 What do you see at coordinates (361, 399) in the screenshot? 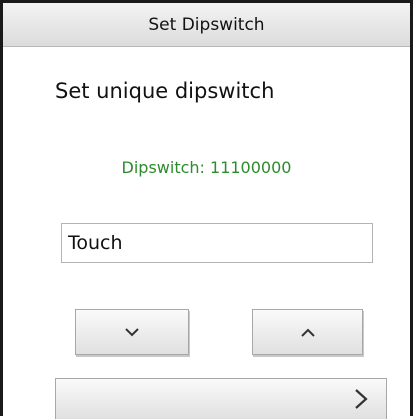
I see `chevron-right-icon` at bounding box center [361, 399].